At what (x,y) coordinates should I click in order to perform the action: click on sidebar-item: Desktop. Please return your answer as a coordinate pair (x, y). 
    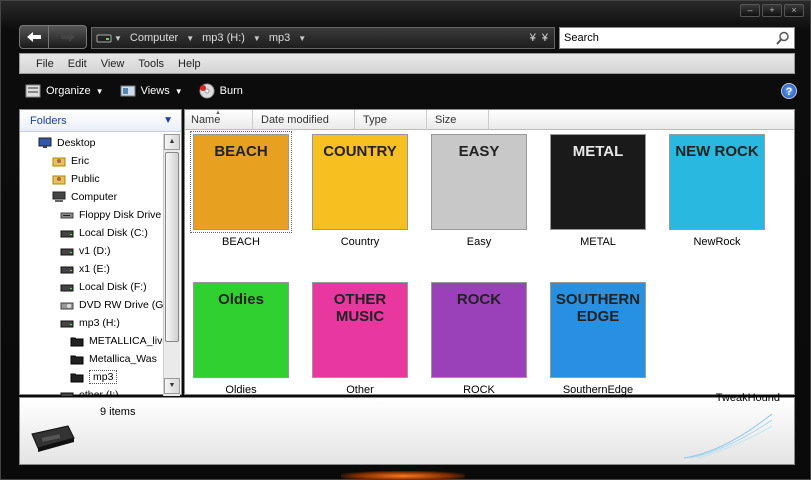
    Looking at the image, I should click on (67, 143).